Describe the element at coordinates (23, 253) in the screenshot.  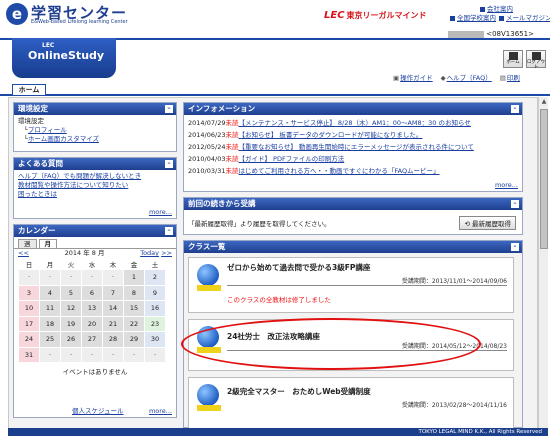
I see `calendar-prev: <<` at that location.